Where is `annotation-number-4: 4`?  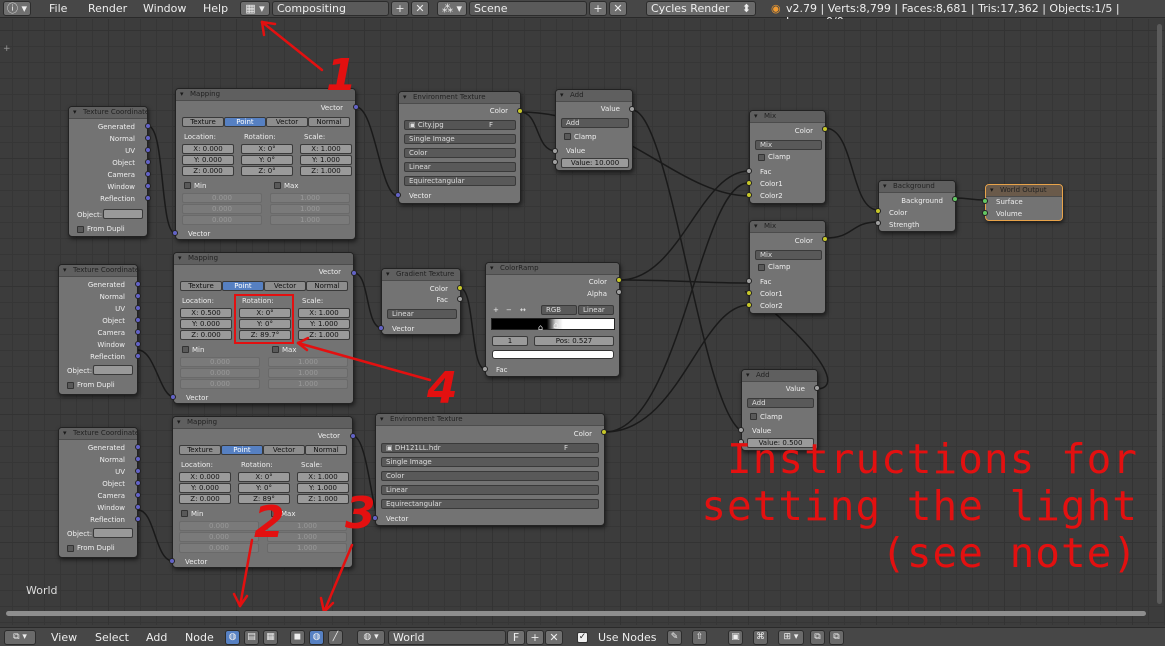
annotation-number-4: 4 is located at coordinates (442, 388).